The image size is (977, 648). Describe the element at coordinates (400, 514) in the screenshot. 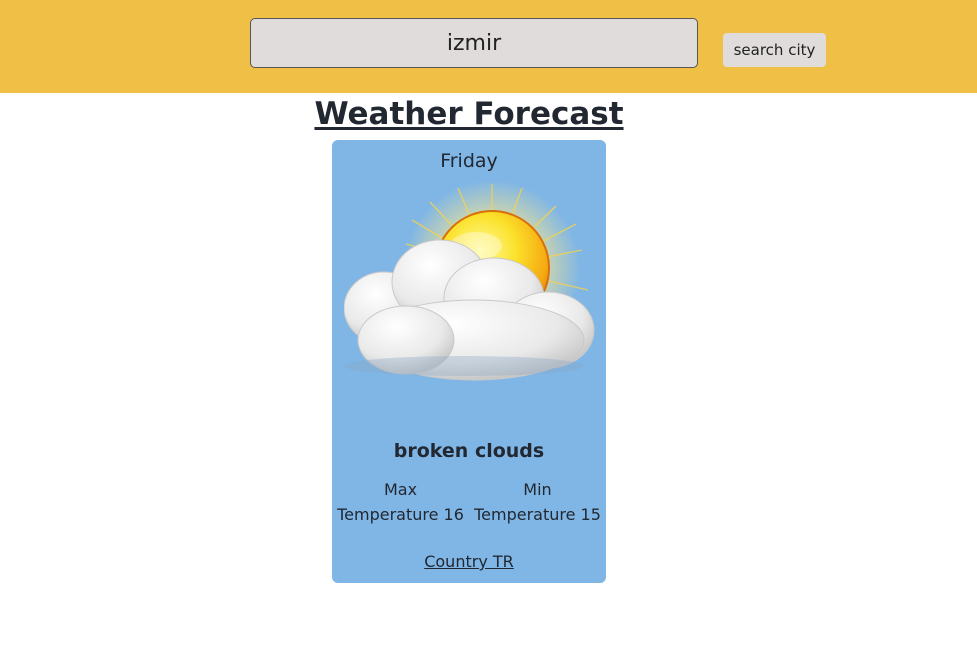

I see `max-value: Temperature 16` at that location.